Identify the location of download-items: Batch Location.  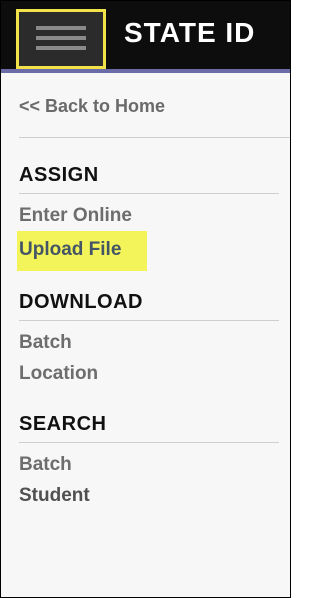
(154, 358).